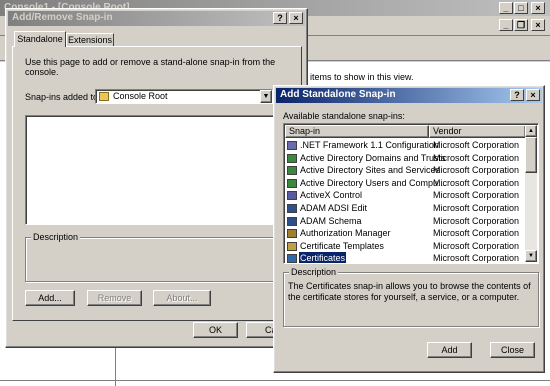  I want to click on tab-extensions-label: Extensions, so click(90, 40).